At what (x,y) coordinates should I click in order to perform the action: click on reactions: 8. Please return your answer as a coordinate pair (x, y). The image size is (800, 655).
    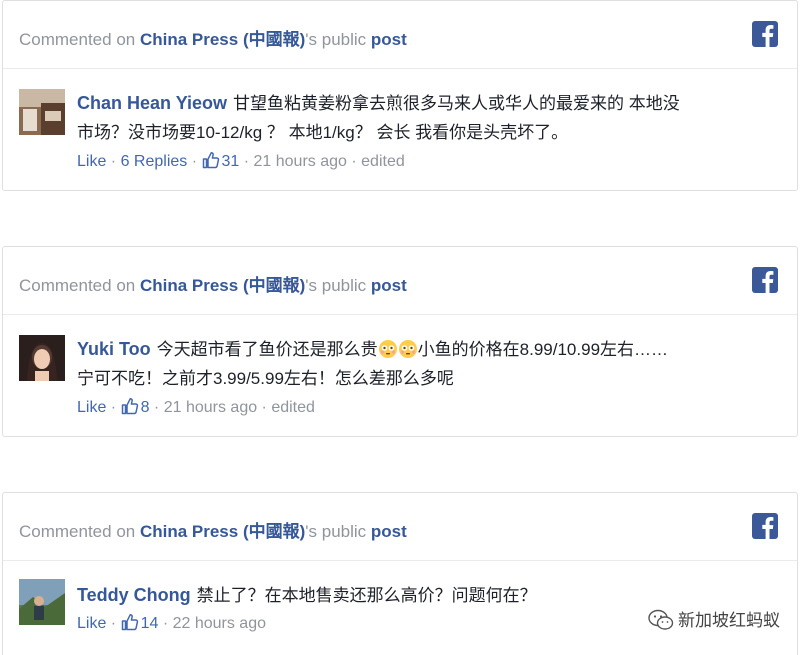
    Looking at the image, I should click on (135, 406).